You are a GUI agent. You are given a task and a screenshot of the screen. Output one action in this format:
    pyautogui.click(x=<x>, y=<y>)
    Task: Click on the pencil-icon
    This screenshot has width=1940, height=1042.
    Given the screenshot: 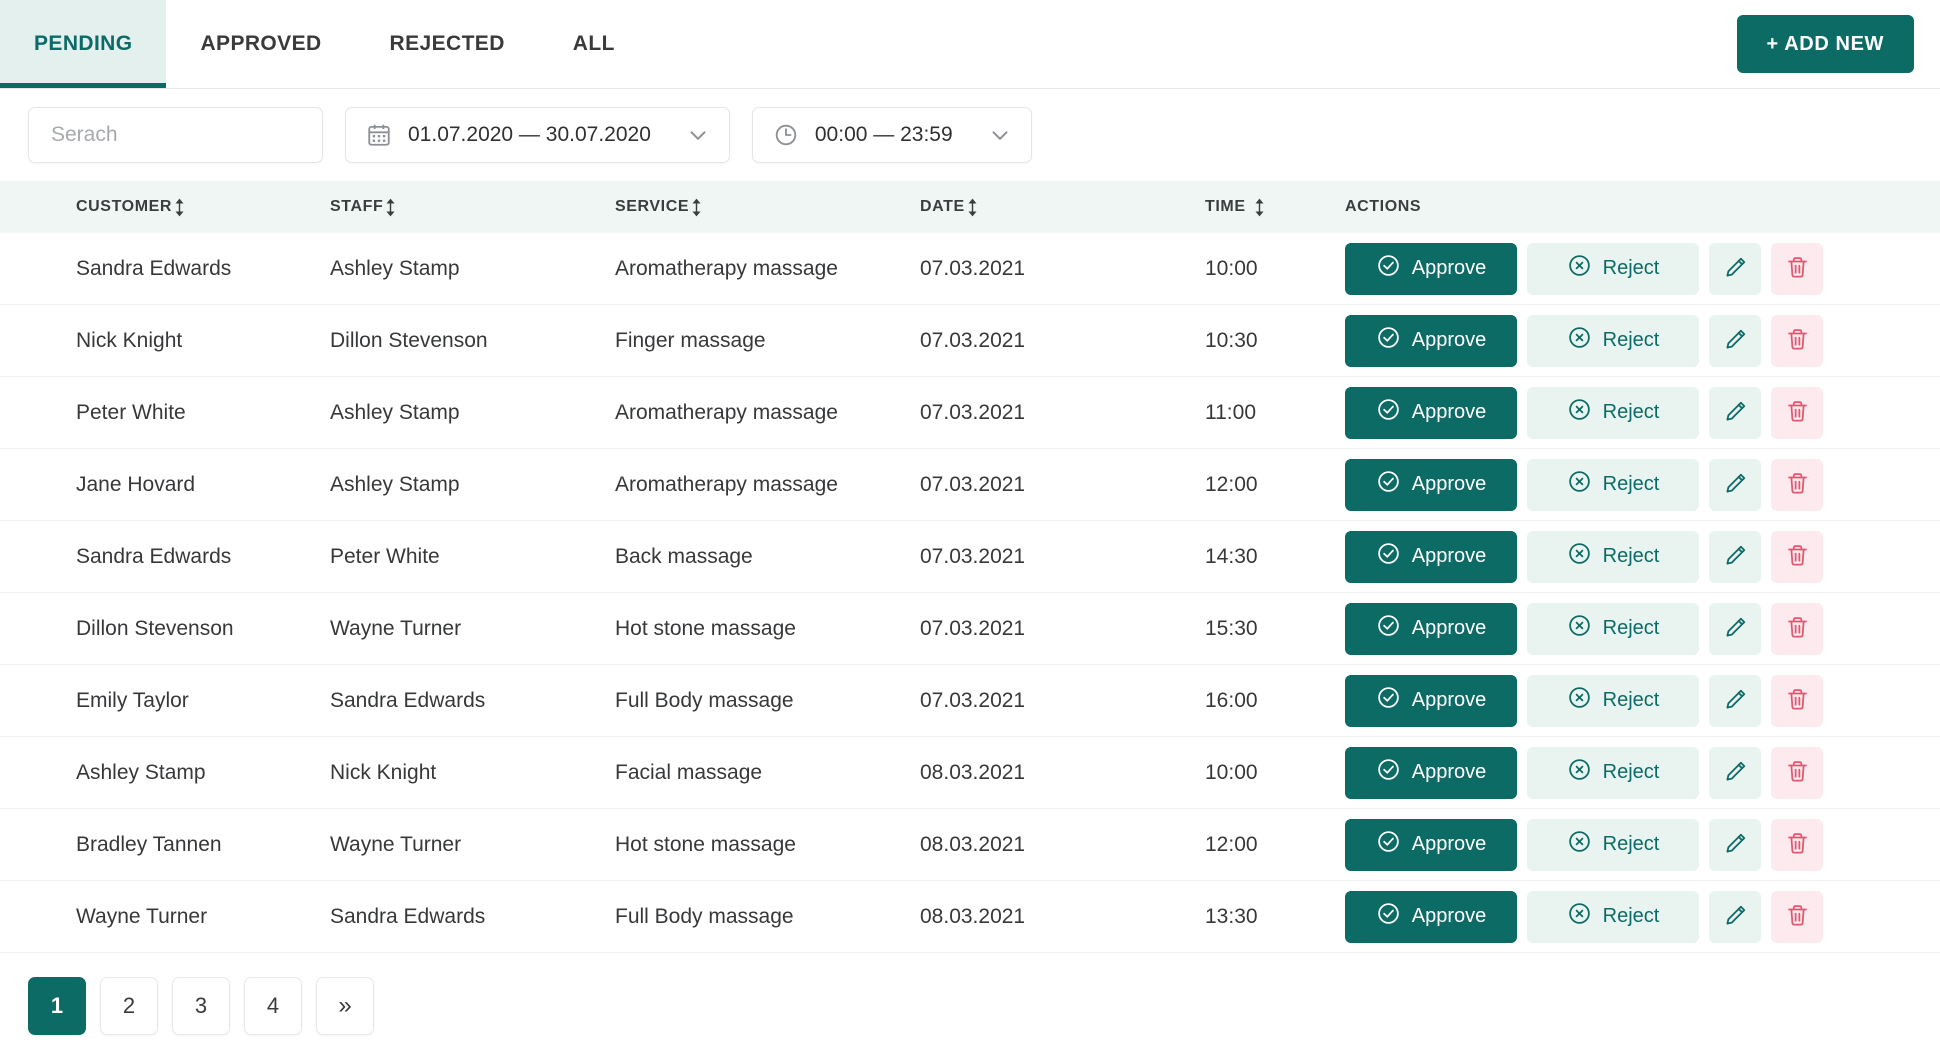 What is the action you would take?
    pyautogui.click(x=1735, y=917)
    